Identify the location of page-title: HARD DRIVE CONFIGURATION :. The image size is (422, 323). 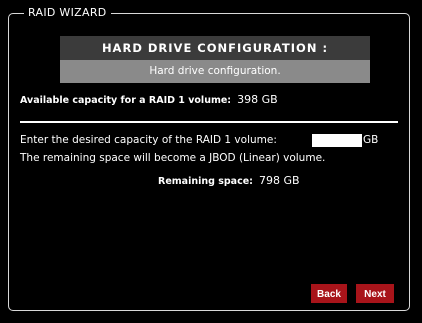
(215, 48).